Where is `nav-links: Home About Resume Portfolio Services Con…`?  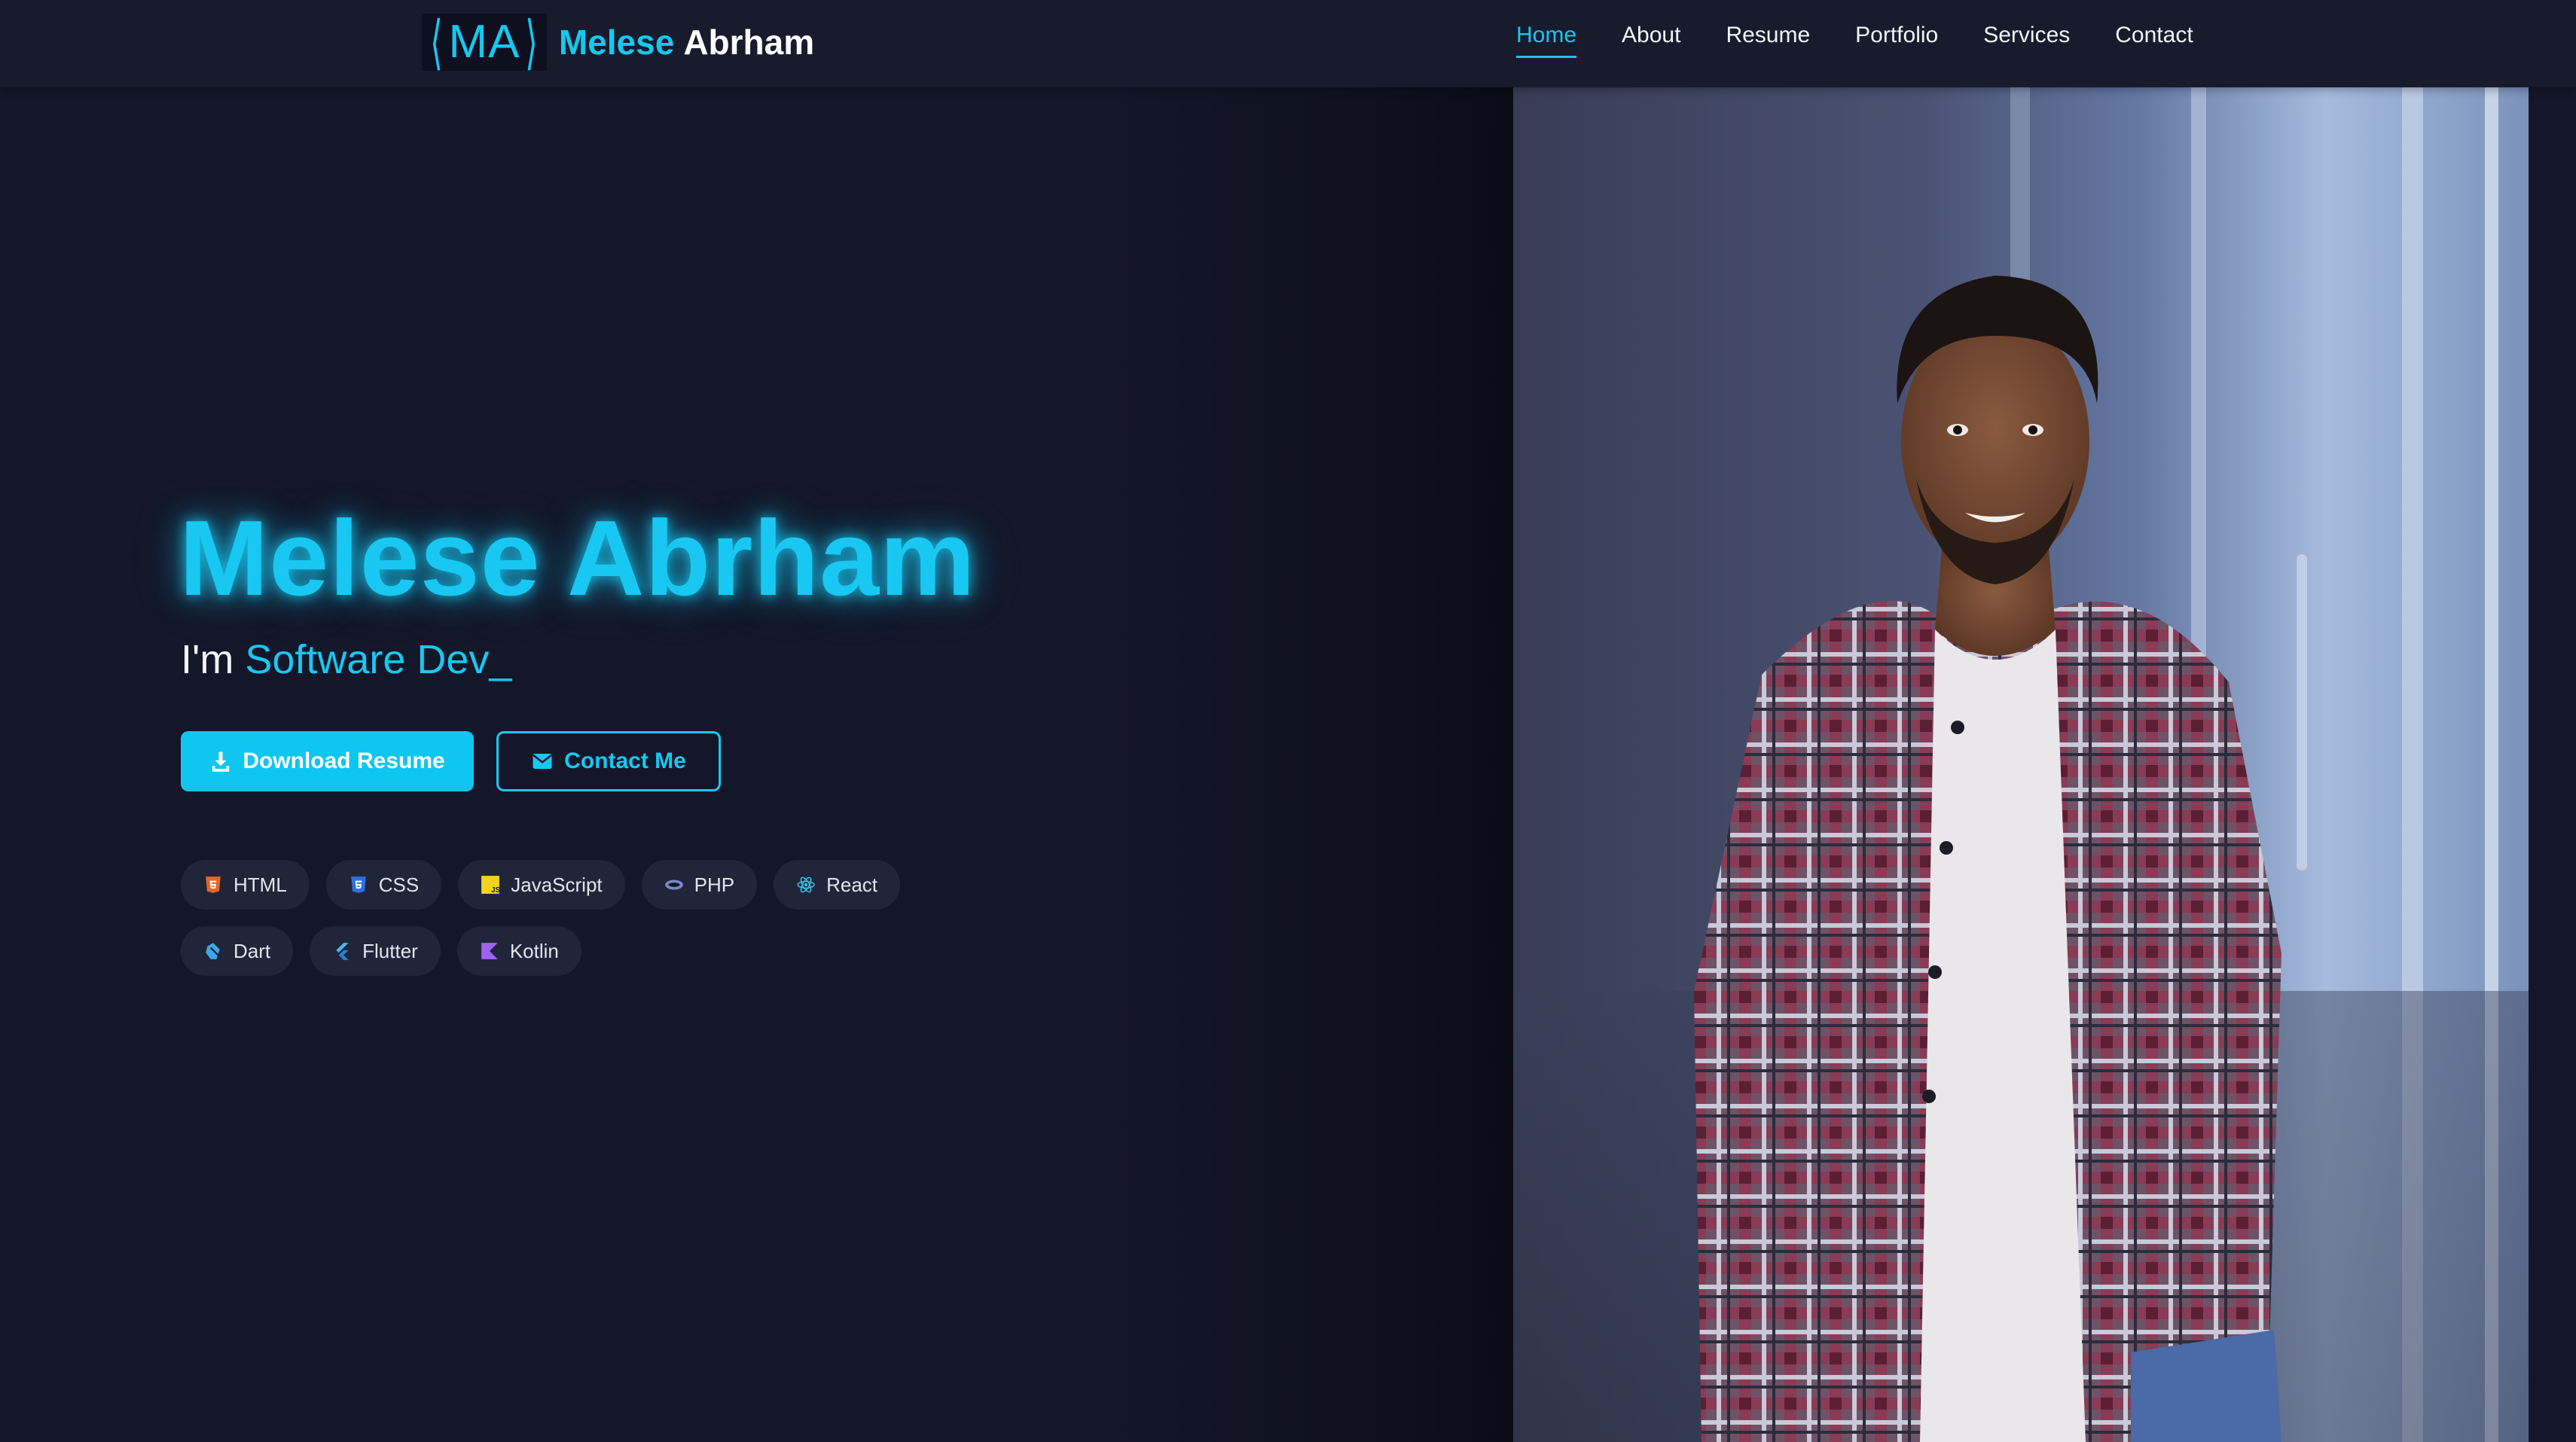 nav-links: Home About Resume Portfolio Services Con… is located at coordinates (1855, 41).